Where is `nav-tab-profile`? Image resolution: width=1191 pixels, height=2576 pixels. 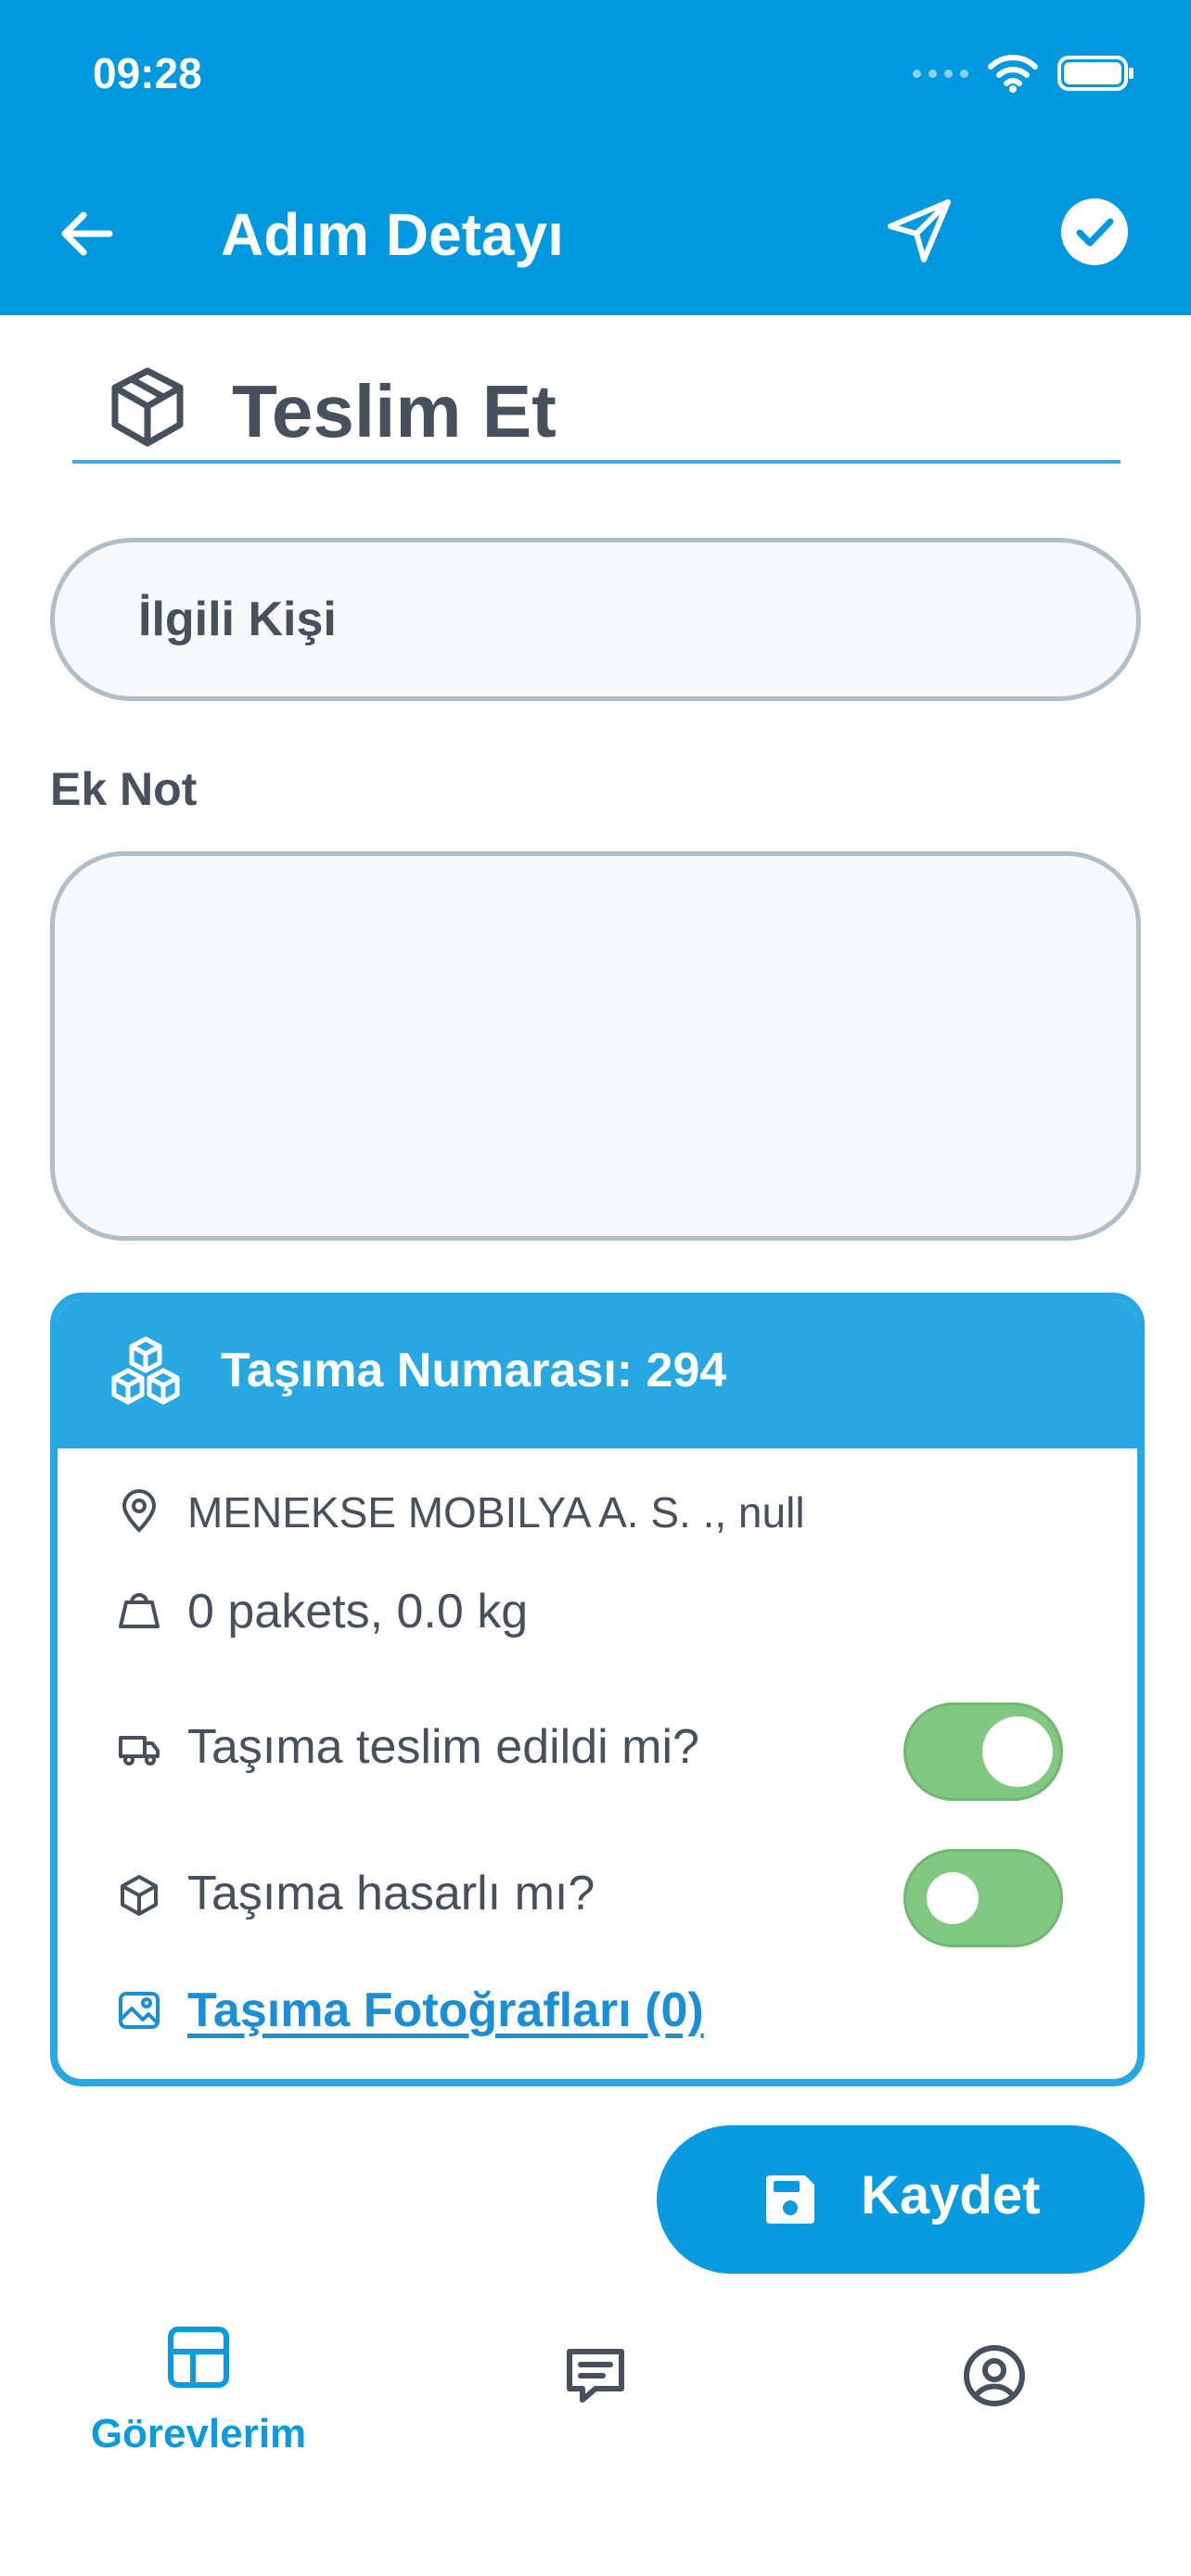 nav-tab-profile is located at coordinates (994, 2398).